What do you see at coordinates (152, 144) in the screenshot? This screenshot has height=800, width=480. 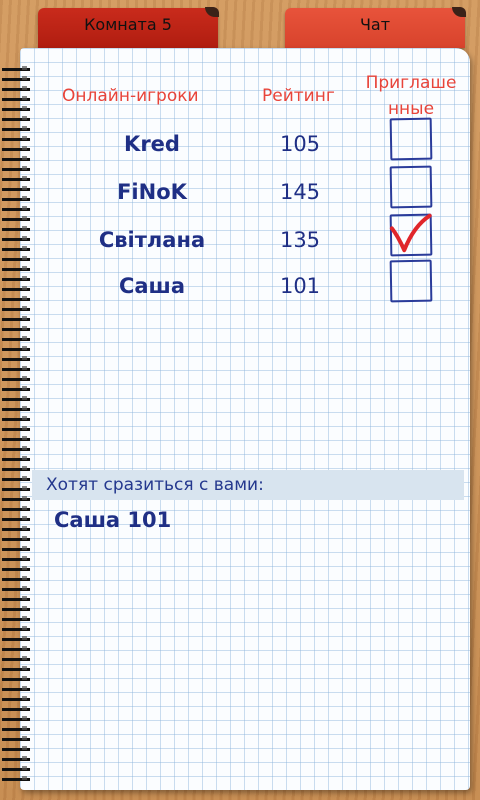 I see `player-name: Kred` at bounding box center [152, 144].